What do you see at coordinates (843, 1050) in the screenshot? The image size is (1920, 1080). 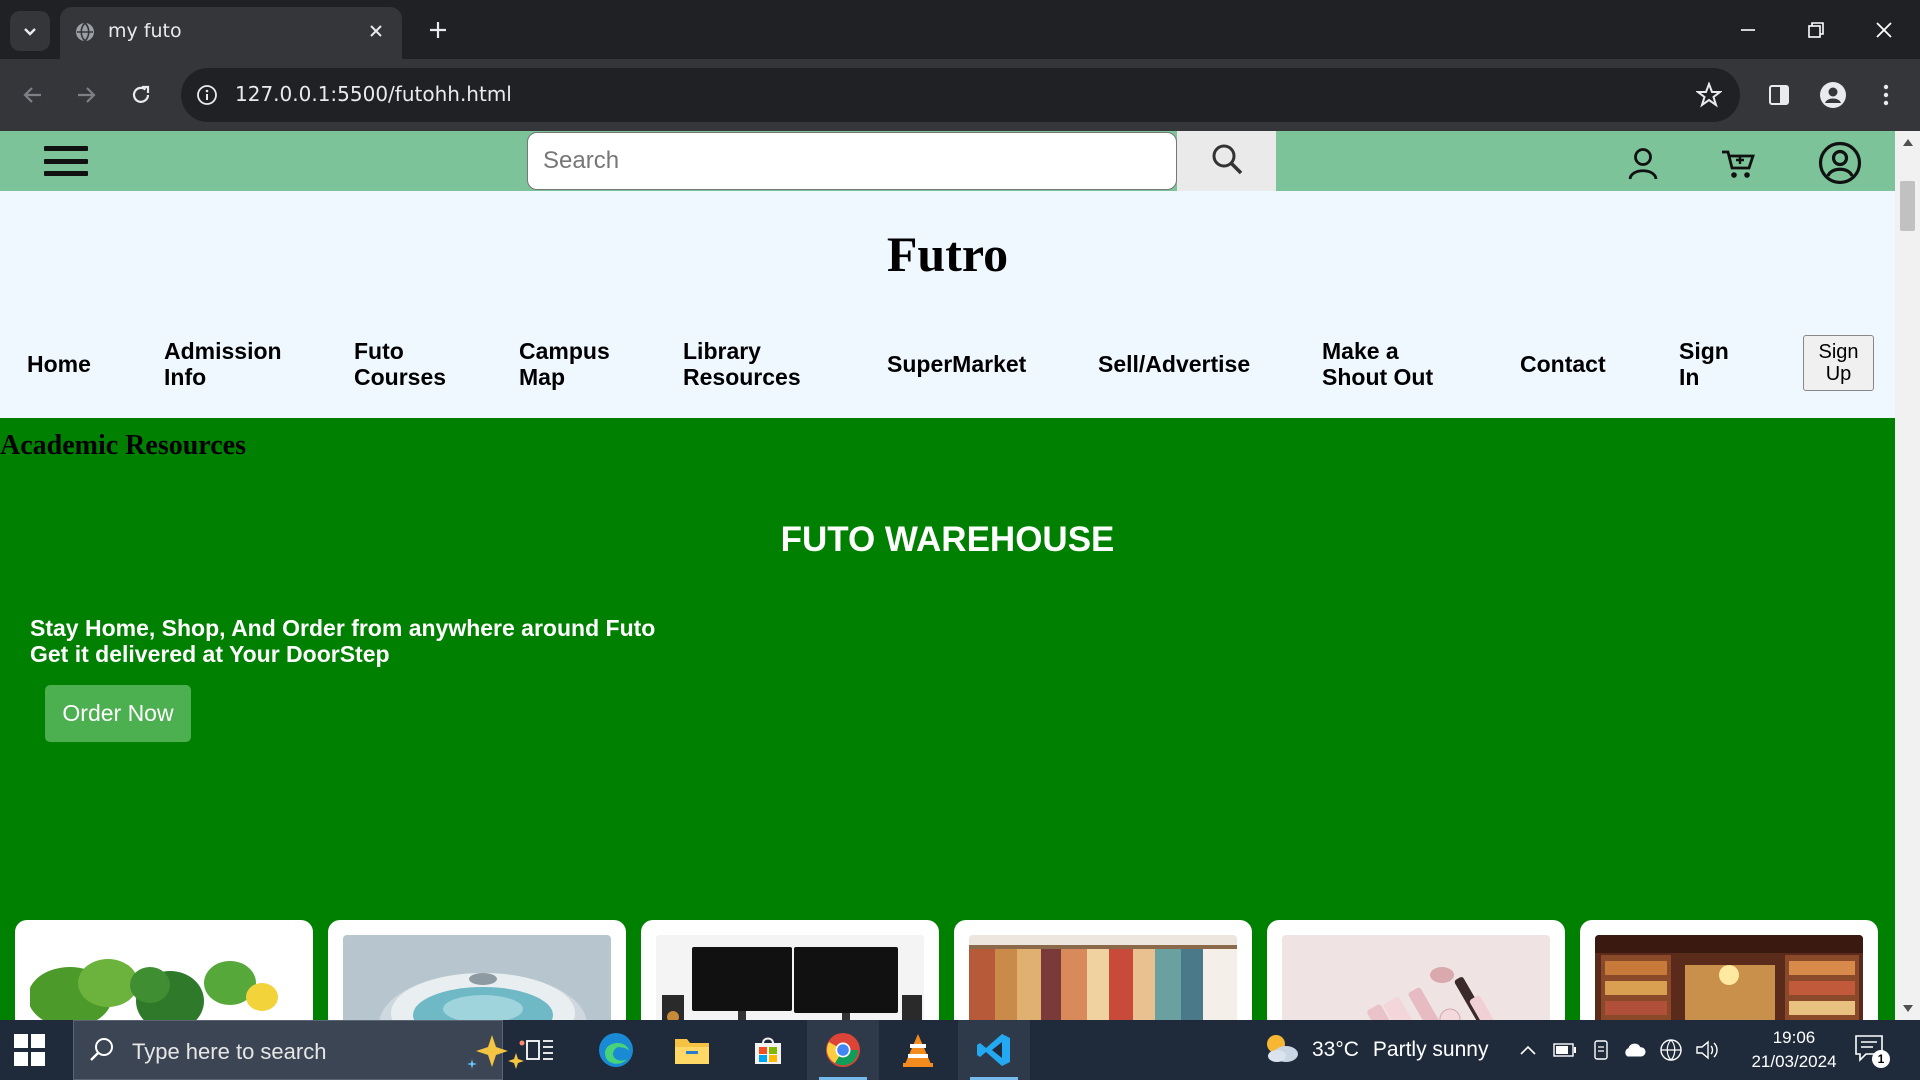 I see `chrome-browser-icon` at bounding box center [843, 1050].